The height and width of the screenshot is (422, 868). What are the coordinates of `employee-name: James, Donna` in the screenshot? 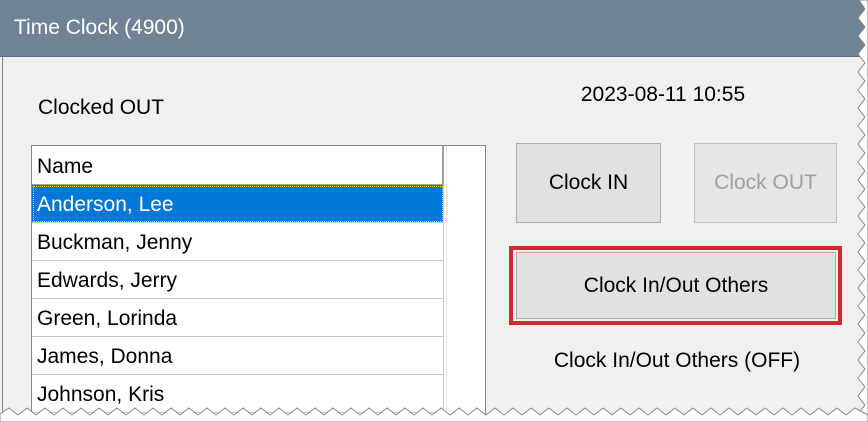 It's located at (105, 356).